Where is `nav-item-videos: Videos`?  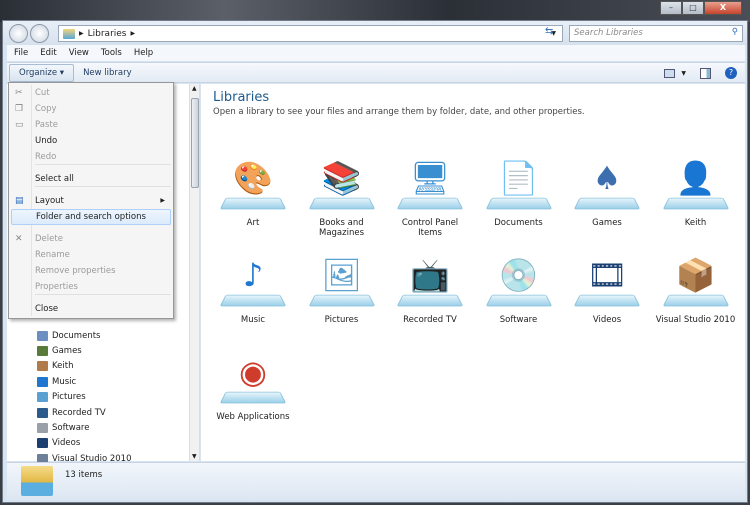 nav-item-videos: Videos is located at coordinates (84, 443).